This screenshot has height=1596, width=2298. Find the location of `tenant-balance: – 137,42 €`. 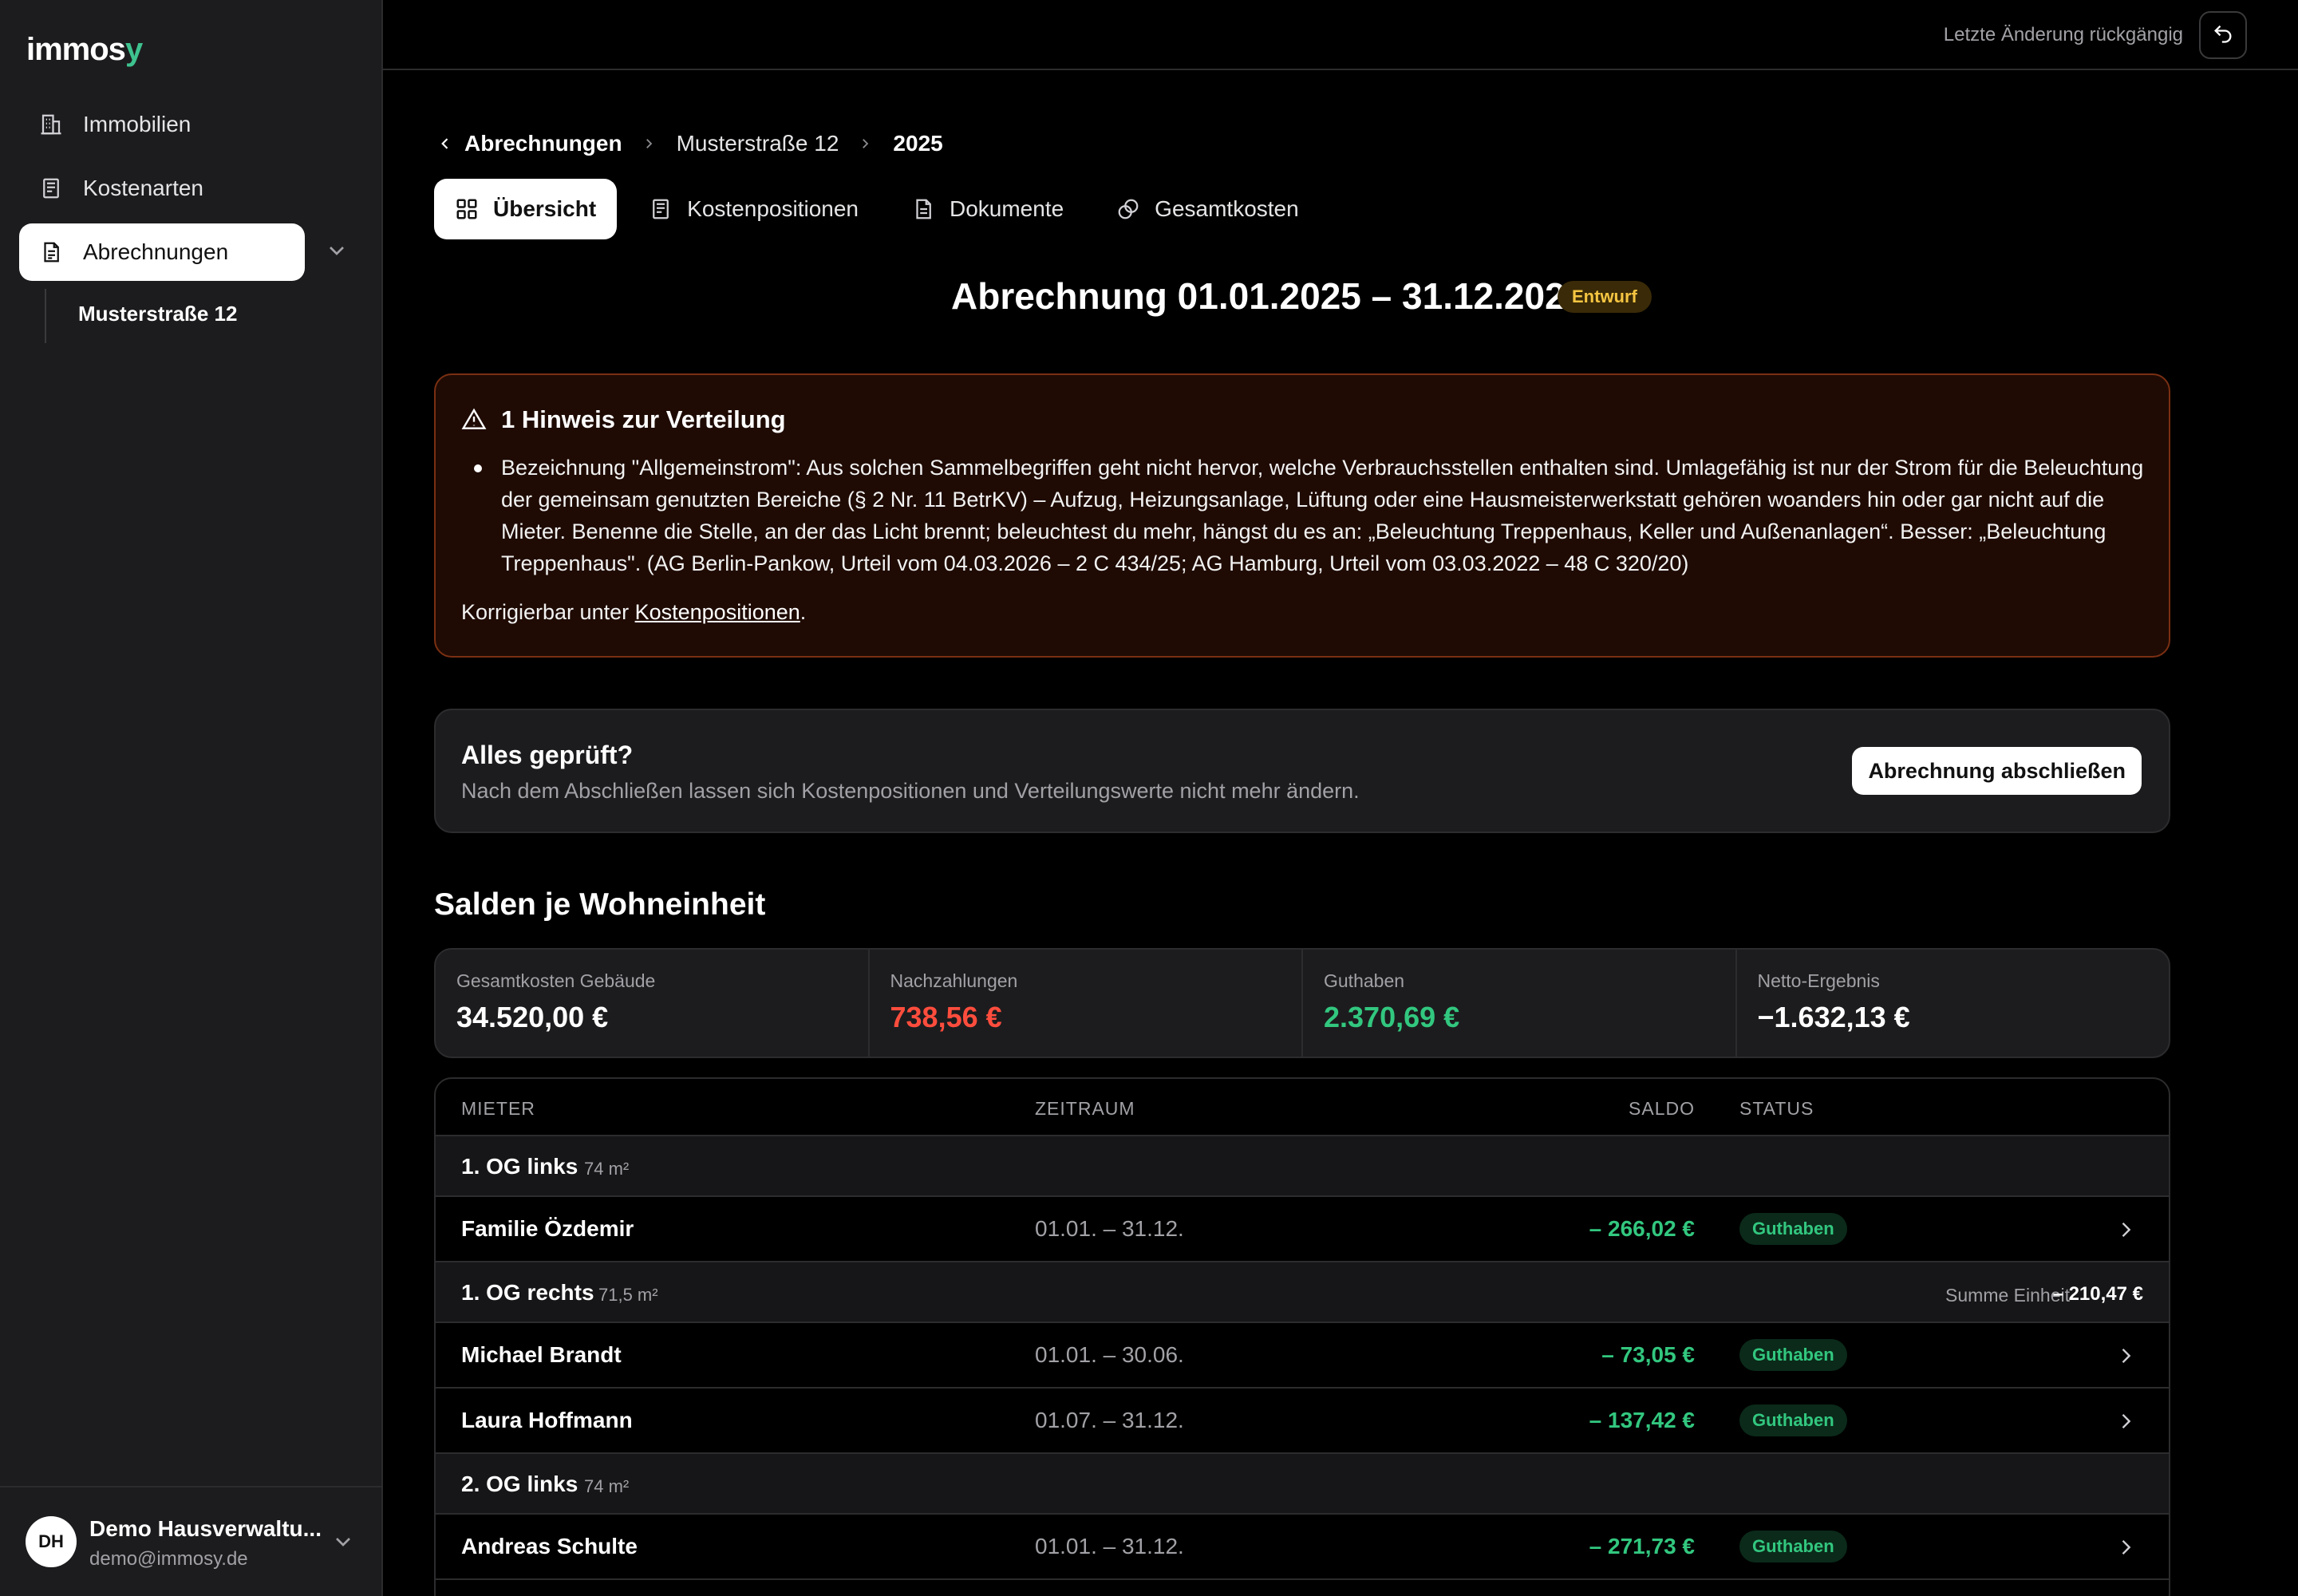

tenant-balance: – 137,42 € is located at coordinates (1642, 1420).